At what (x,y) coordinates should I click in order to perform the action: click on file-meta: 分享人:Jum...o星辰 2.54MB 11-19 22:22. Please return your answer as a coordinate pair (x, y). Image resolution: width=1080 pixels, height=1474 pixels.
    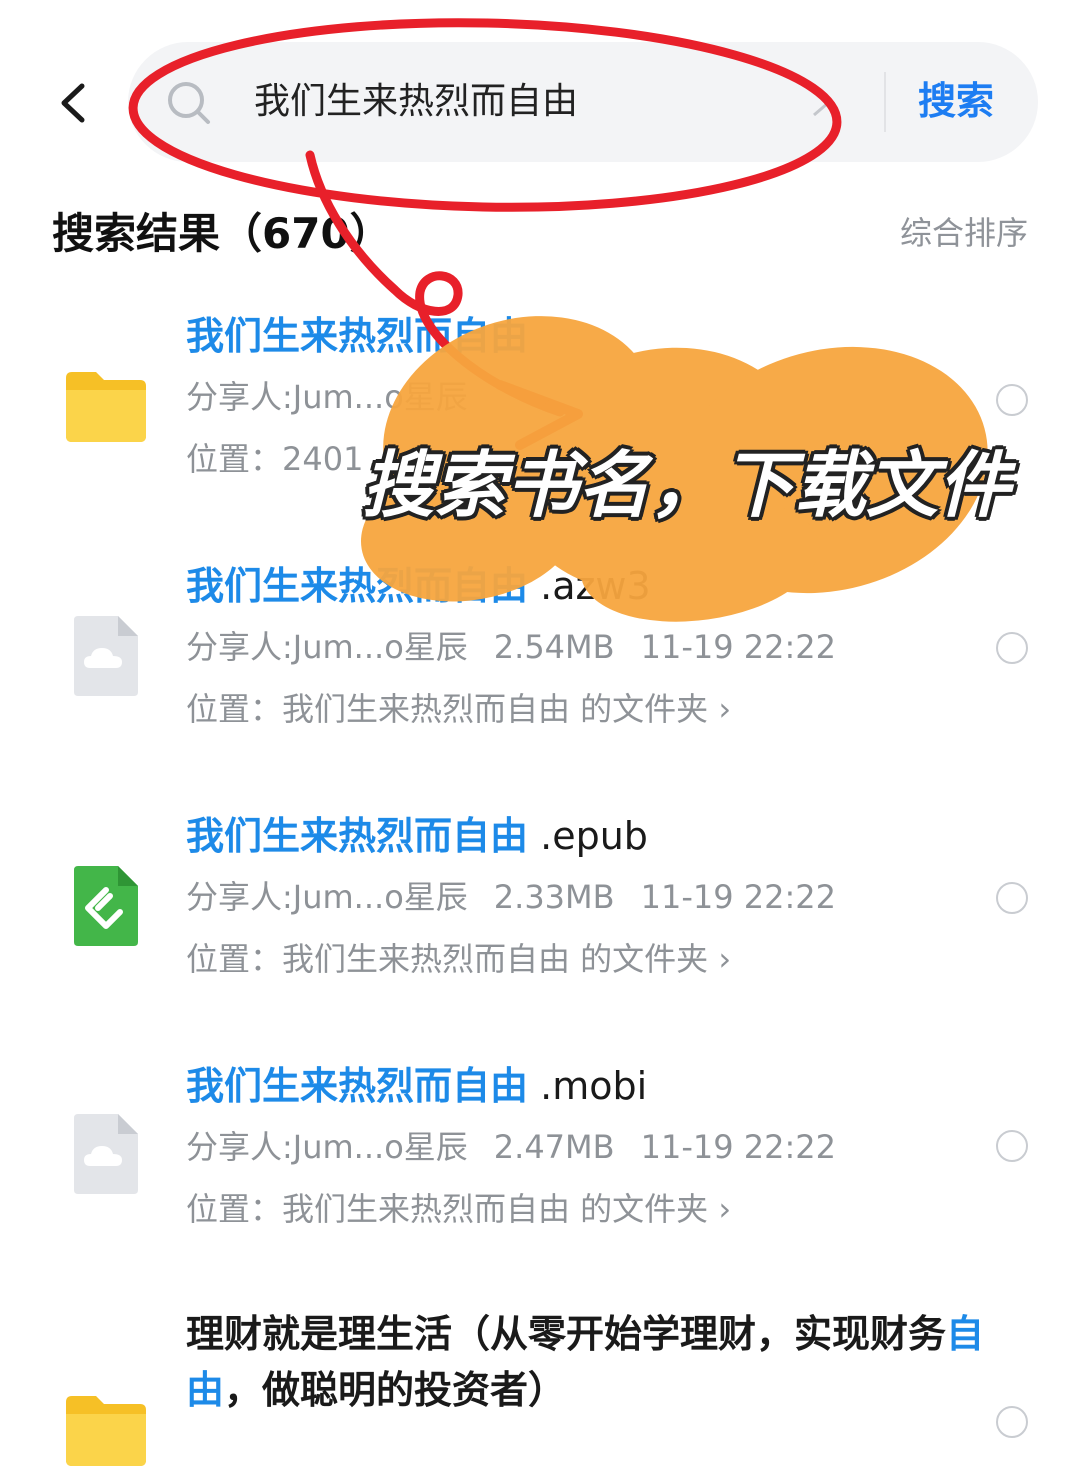
    Looking at the image, I should click on (524, 647).